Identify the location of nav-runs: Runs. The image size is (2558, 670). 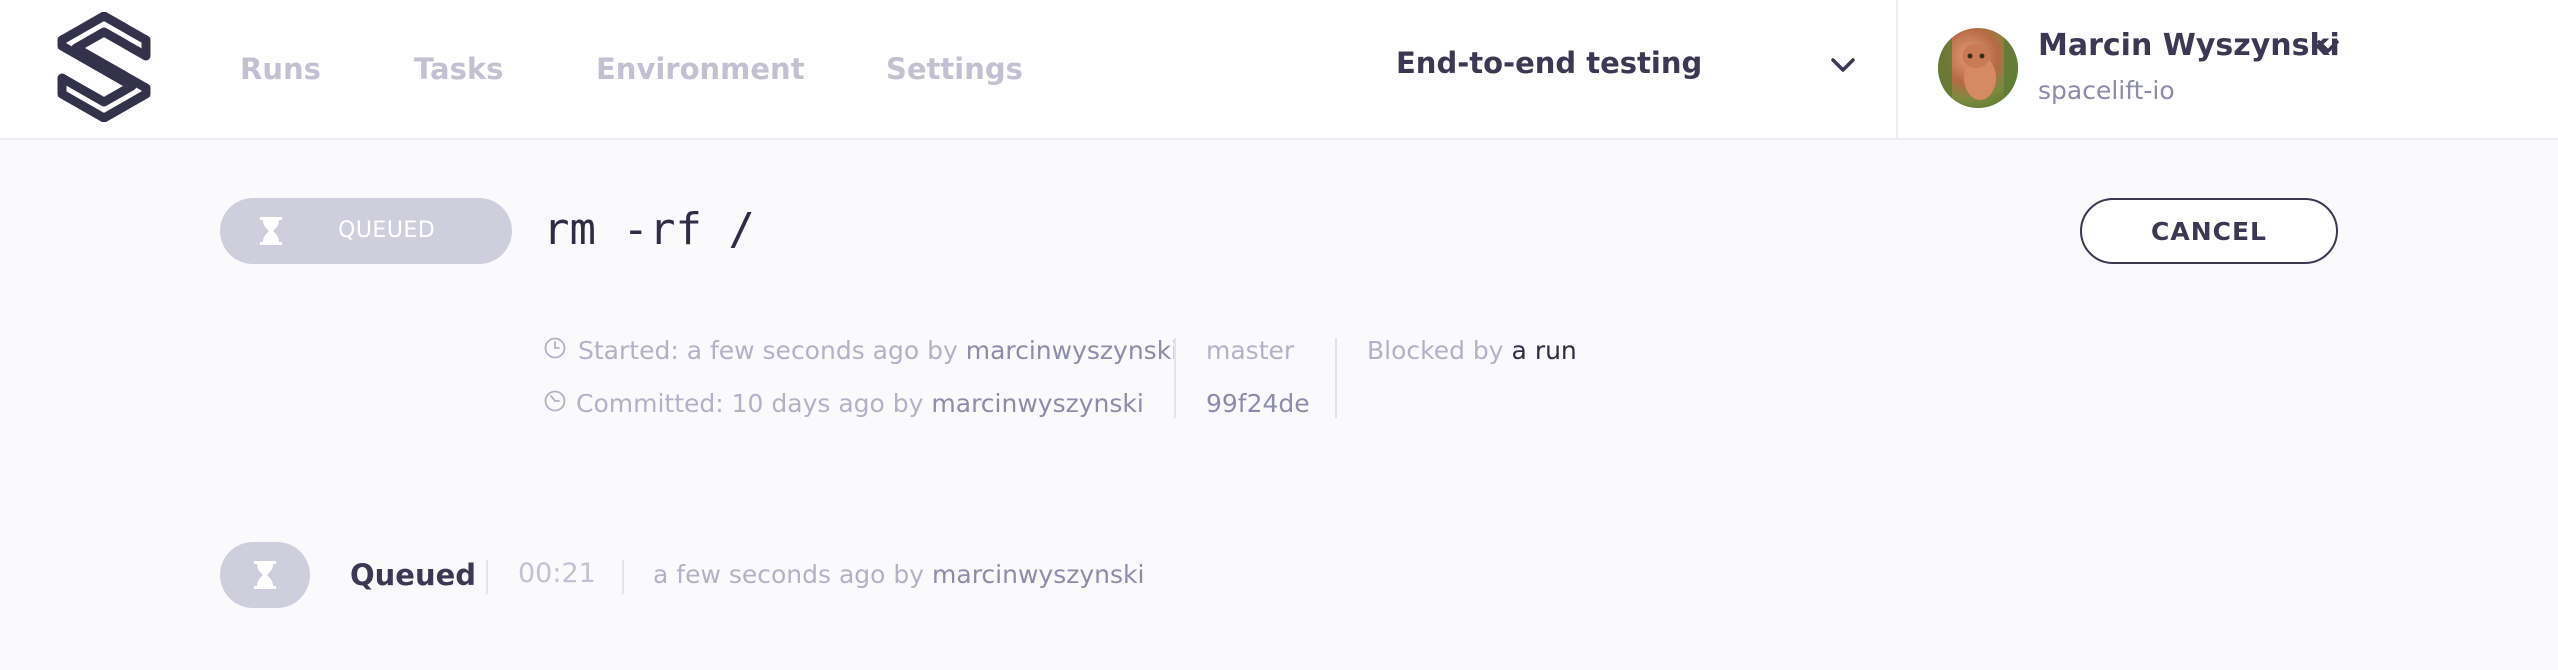
(280, 69).